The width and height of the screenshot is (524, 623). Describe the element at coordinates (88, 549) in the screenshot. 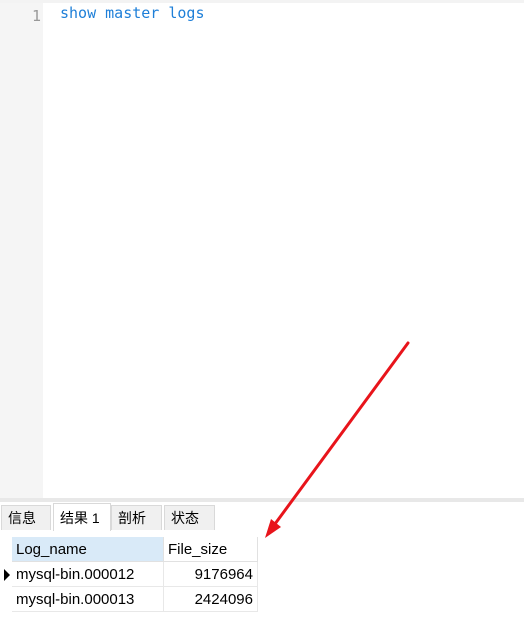

I see `column-header-log-name: Log_name` at that location.